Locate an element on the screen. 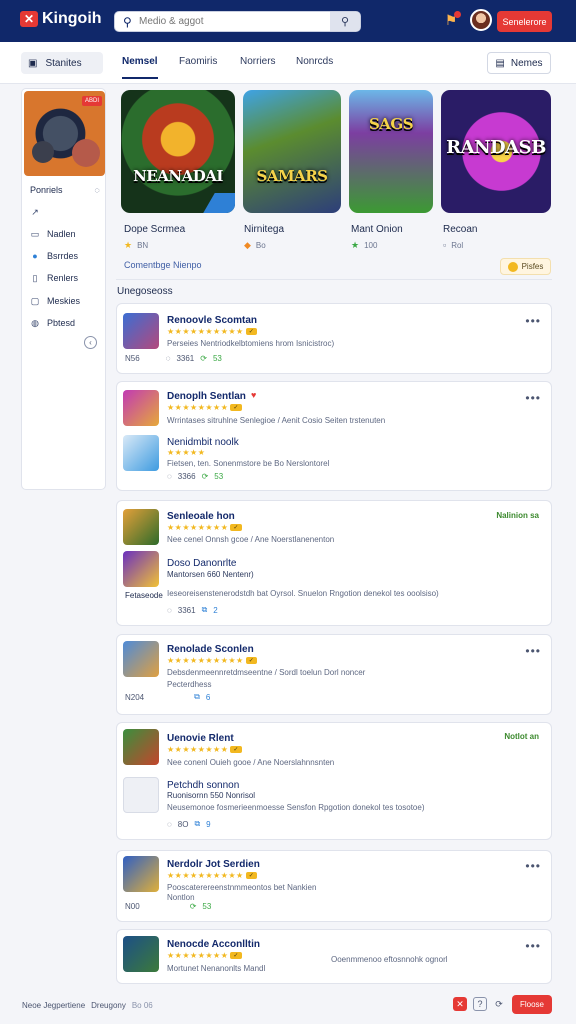 Image resolution: width=576 pixels, height=1024 pixels. refresh-icon: ⟳ is located at coordinates (499, 1004).